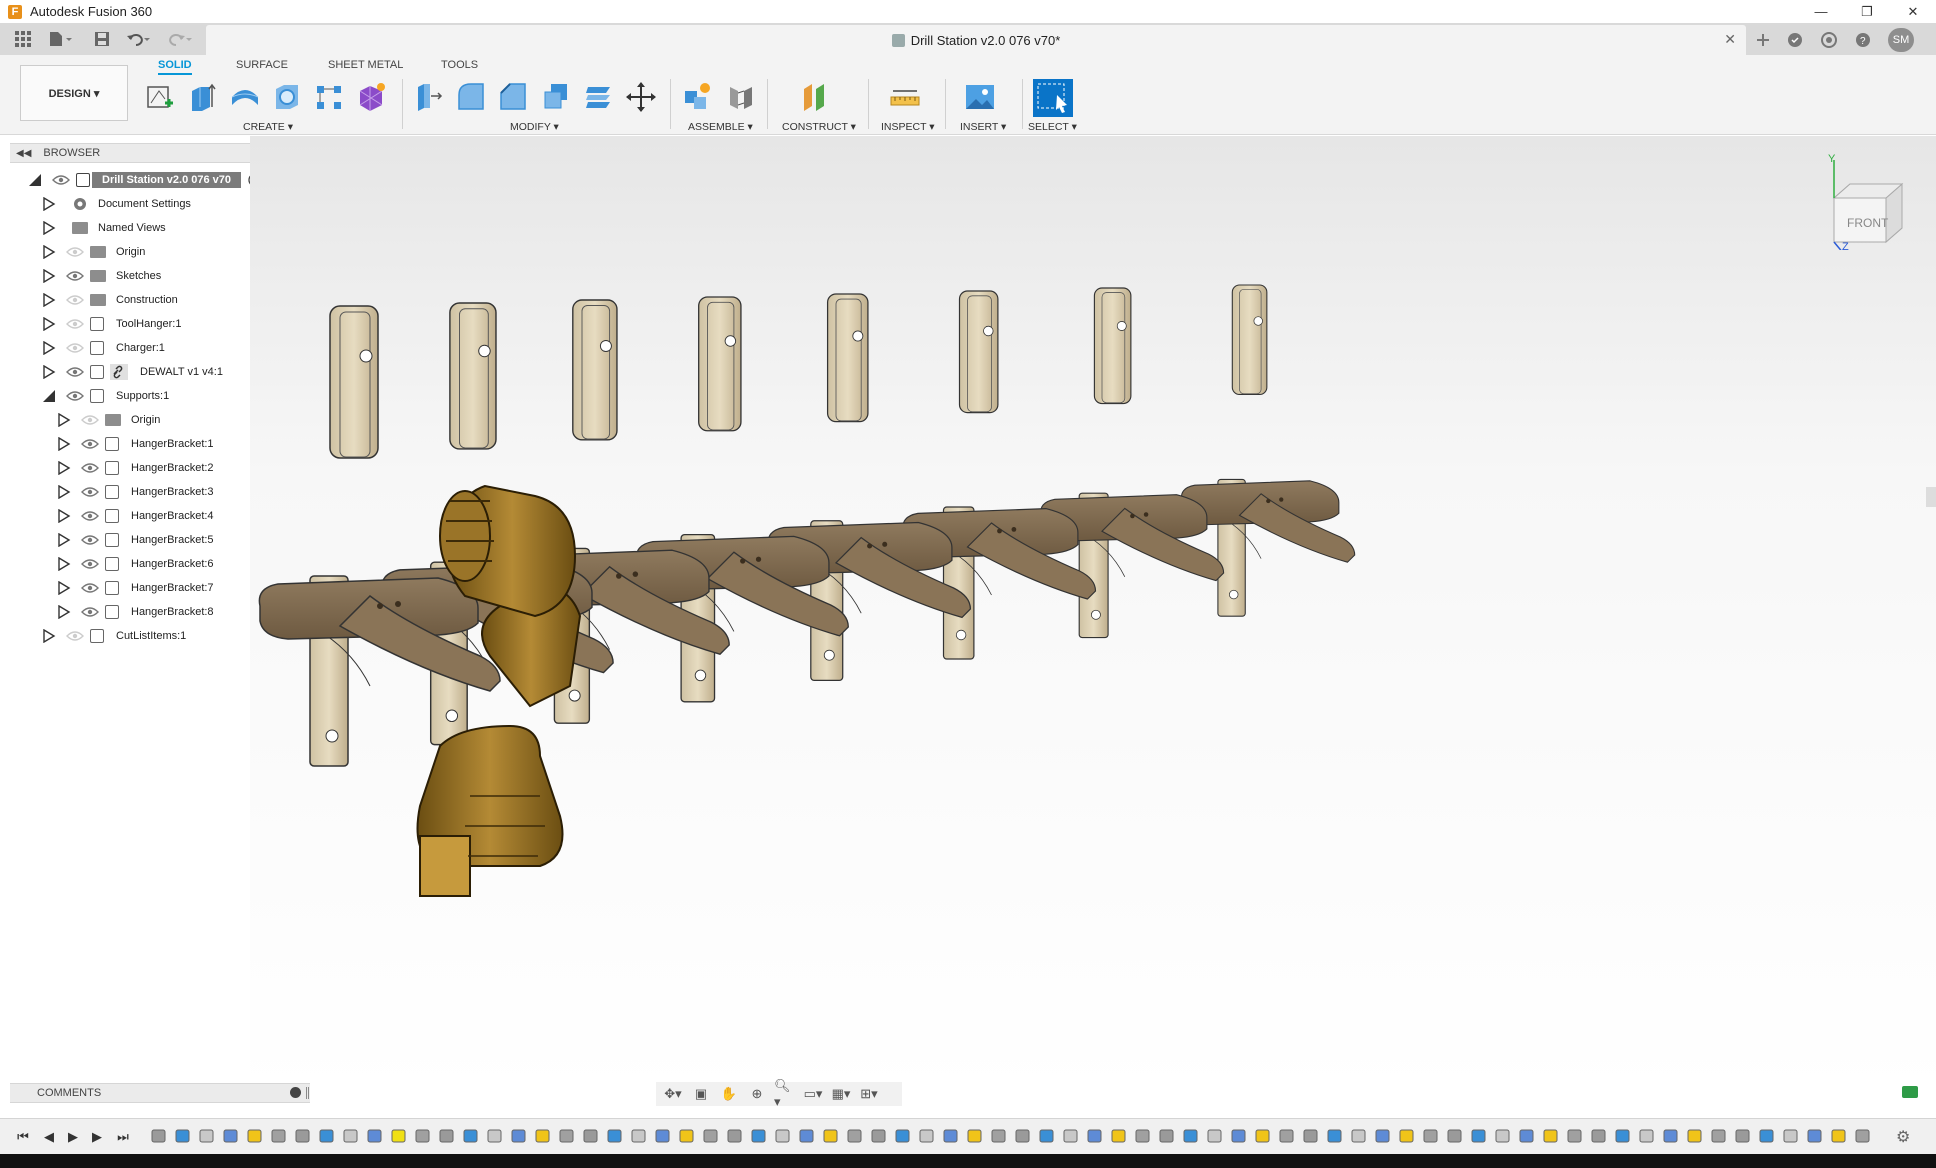 Image resolution: width=1936 pixels, height=1168 pixels. I want to click on create-menu: CREATE ▾, so click(268, 127).